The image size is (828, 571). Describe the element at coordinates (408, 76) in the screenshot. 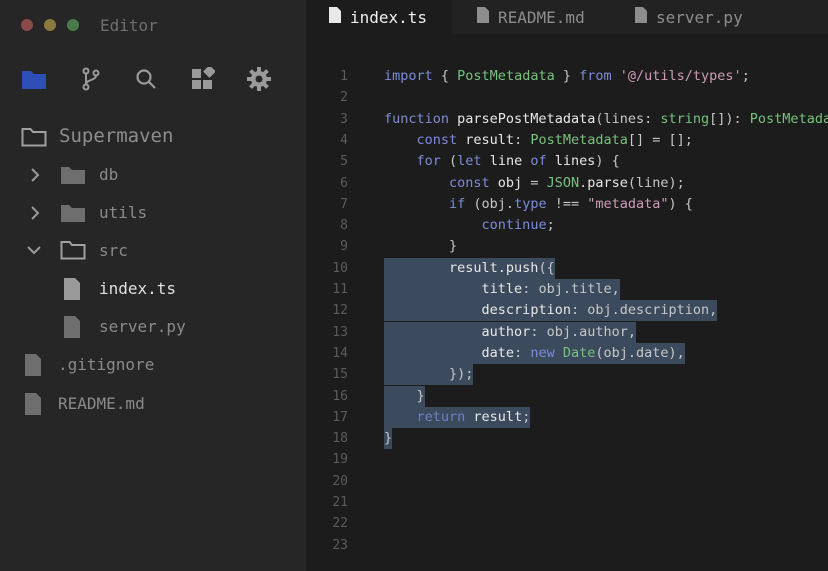

I see `code-token: import` at that location.